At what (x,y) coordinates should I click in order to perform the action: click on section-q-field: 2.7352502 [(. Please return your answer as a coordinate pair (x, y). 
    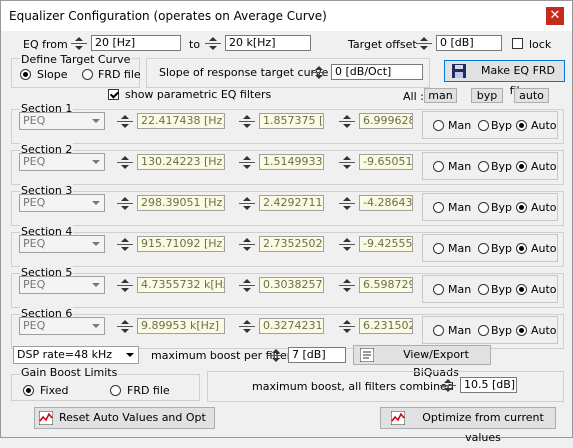
    Looking at the image, I should click on (291, 244).